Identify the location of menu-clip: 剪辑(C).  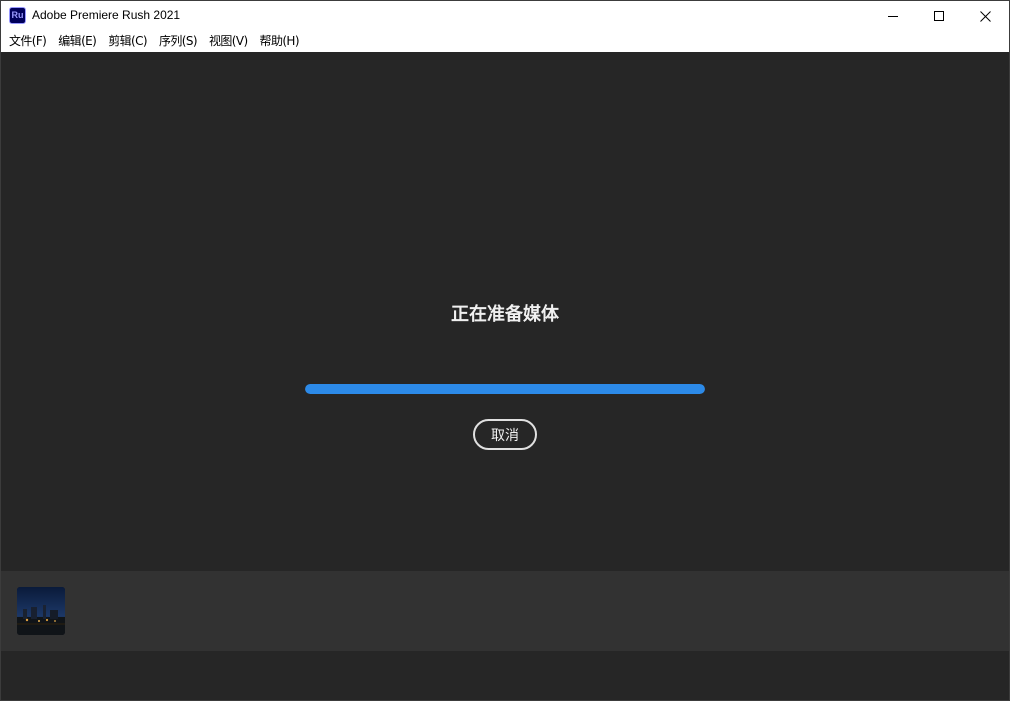
(127, 41).